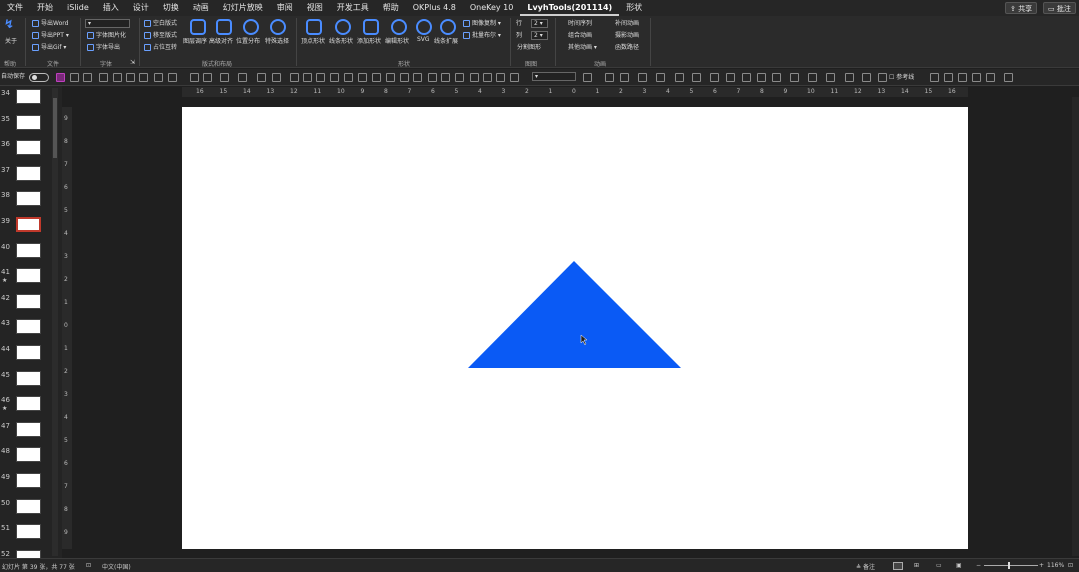 The width and height of the screenshot is (1079, 572). I want to click on share-button: ⇪ 共享, so click(1021, 8).